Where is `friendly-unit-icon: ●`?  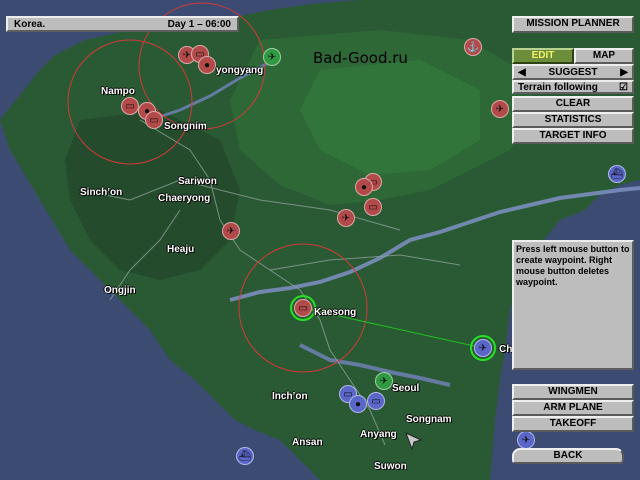
friendly-unit-icon: ● is located at coordinates (358, 404).